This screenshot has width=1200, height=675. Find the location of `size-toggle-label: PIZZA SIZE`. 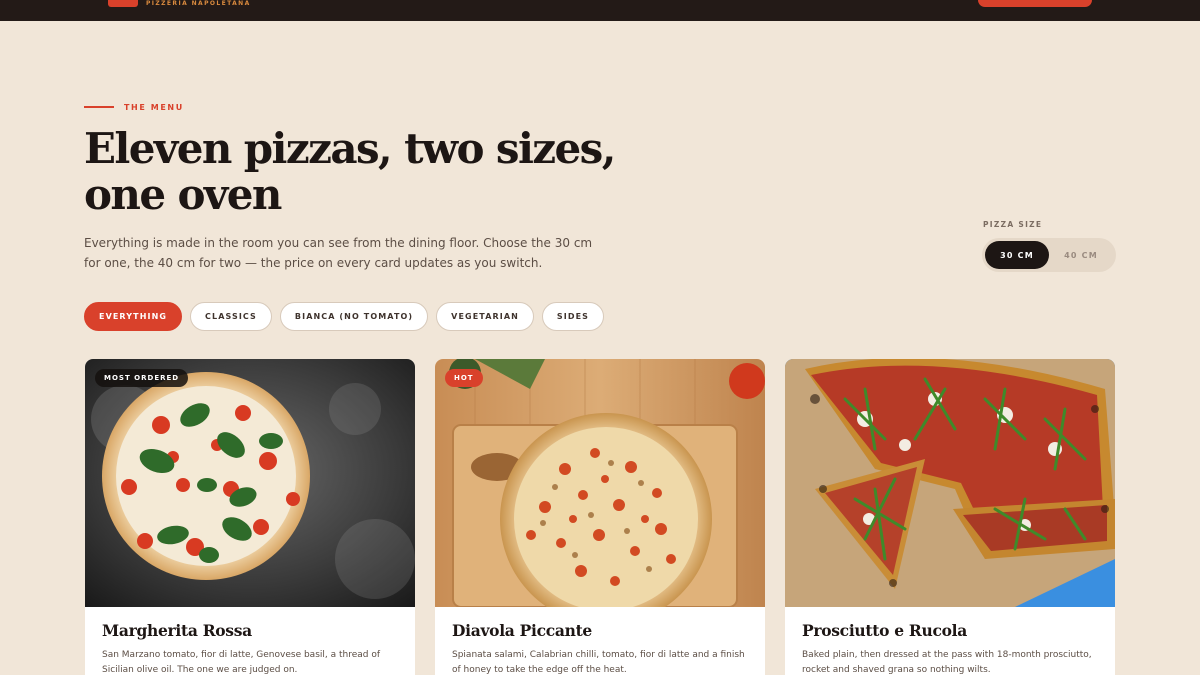

size-toggle-label: PIZZA SIZE is located at coordinates (1013, 224).